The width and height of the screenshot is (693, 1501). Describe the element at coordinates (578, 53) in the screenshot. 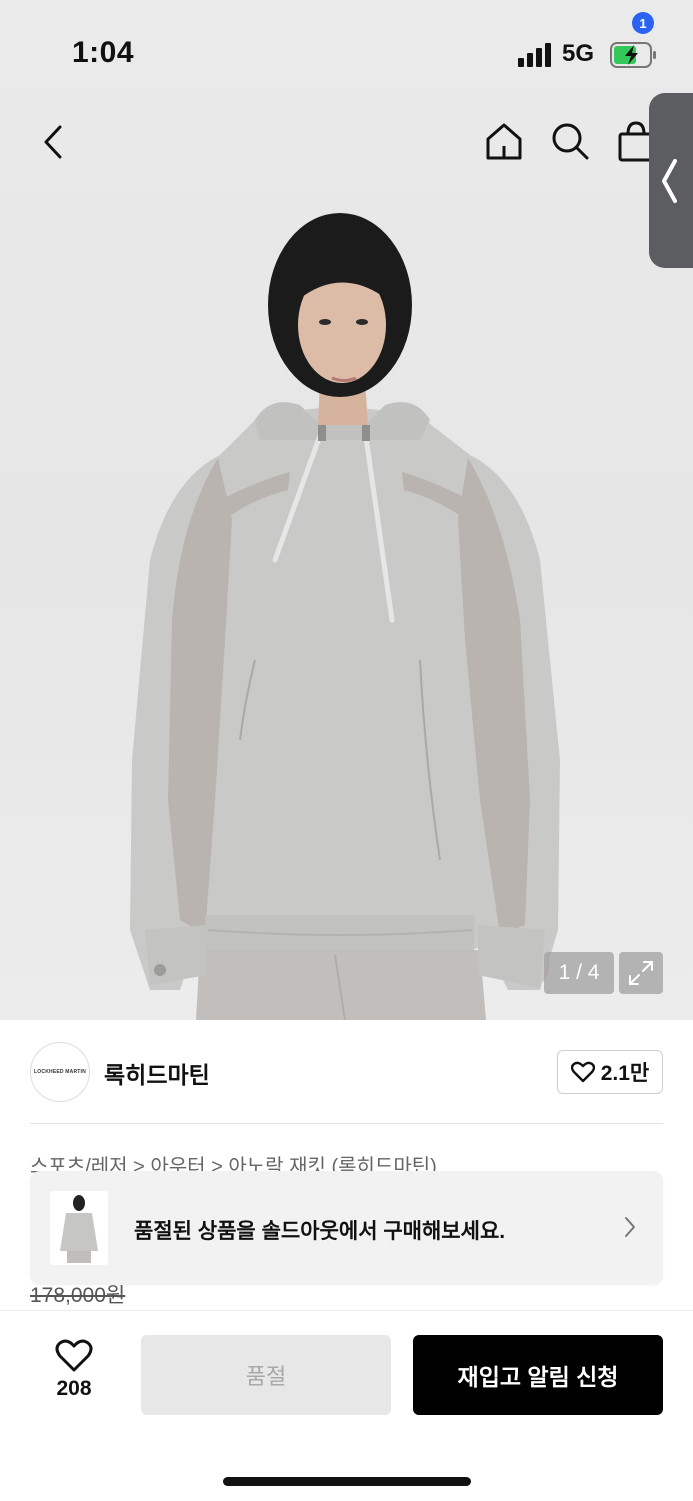

I see `network-type: 5G` at that location.